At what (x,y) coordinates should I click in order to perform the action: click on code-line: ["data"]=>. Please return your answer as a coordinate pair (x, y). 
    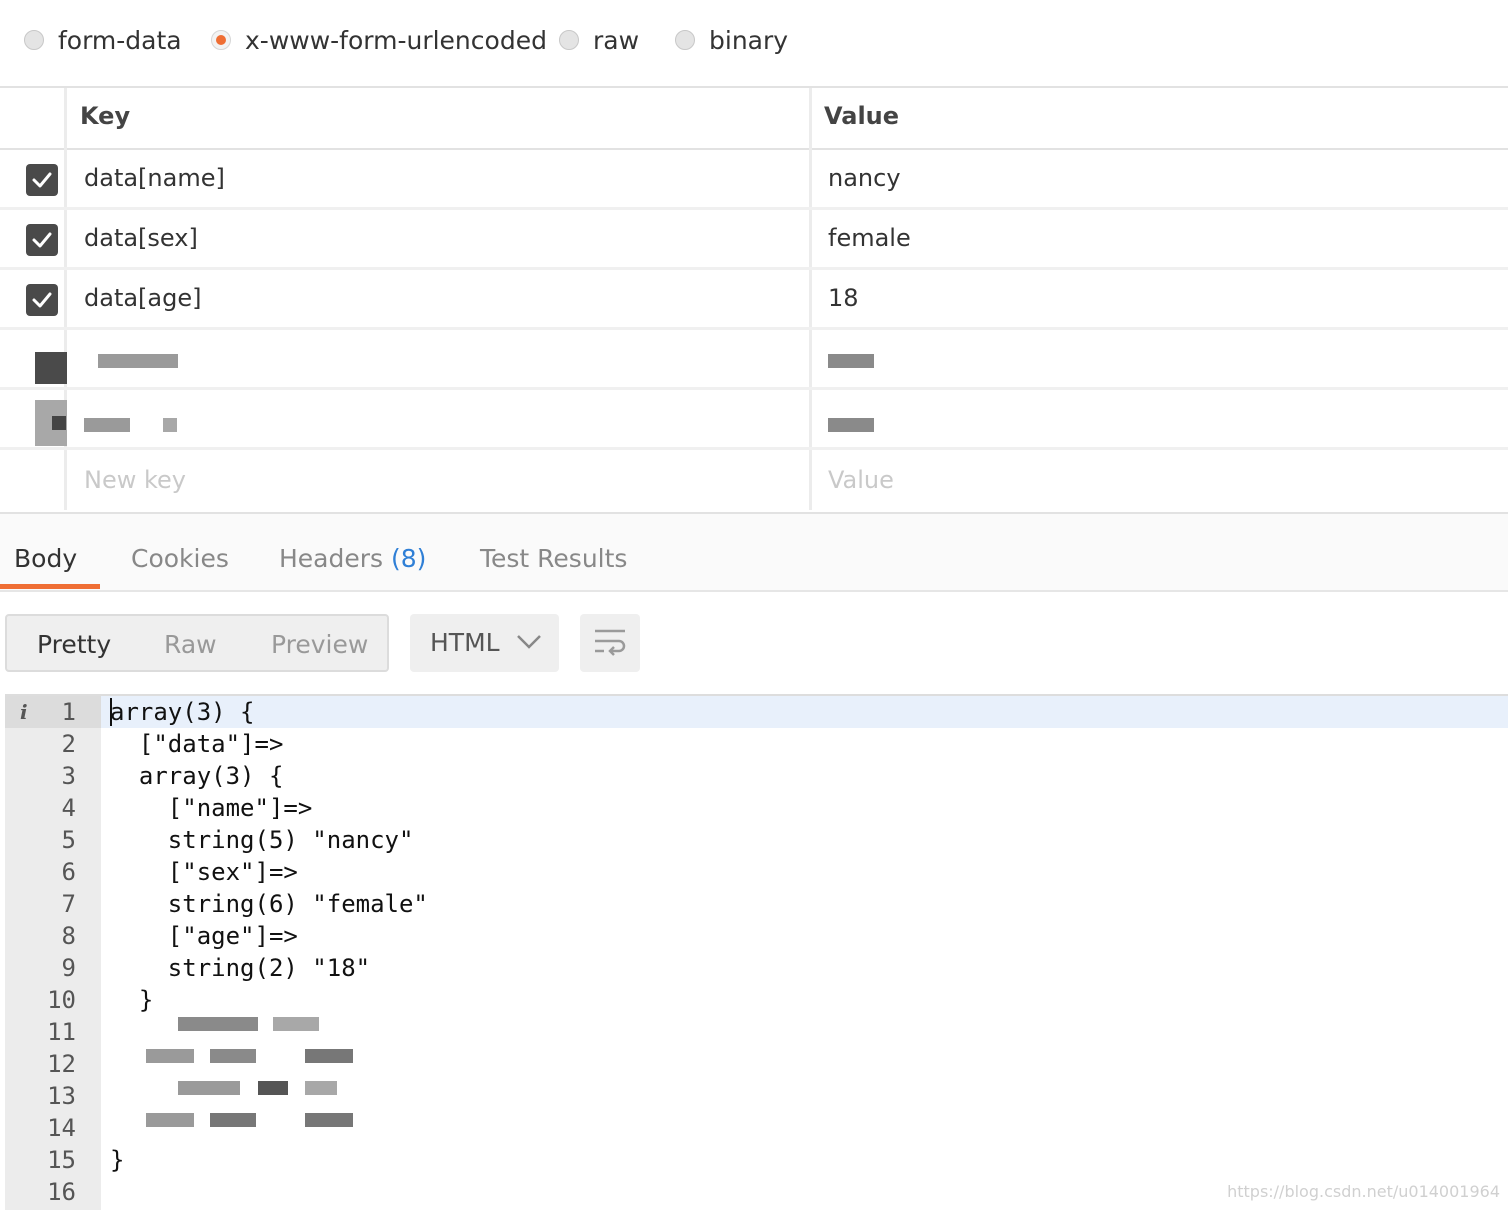
    Looking at the image, I should click on (197, 744).